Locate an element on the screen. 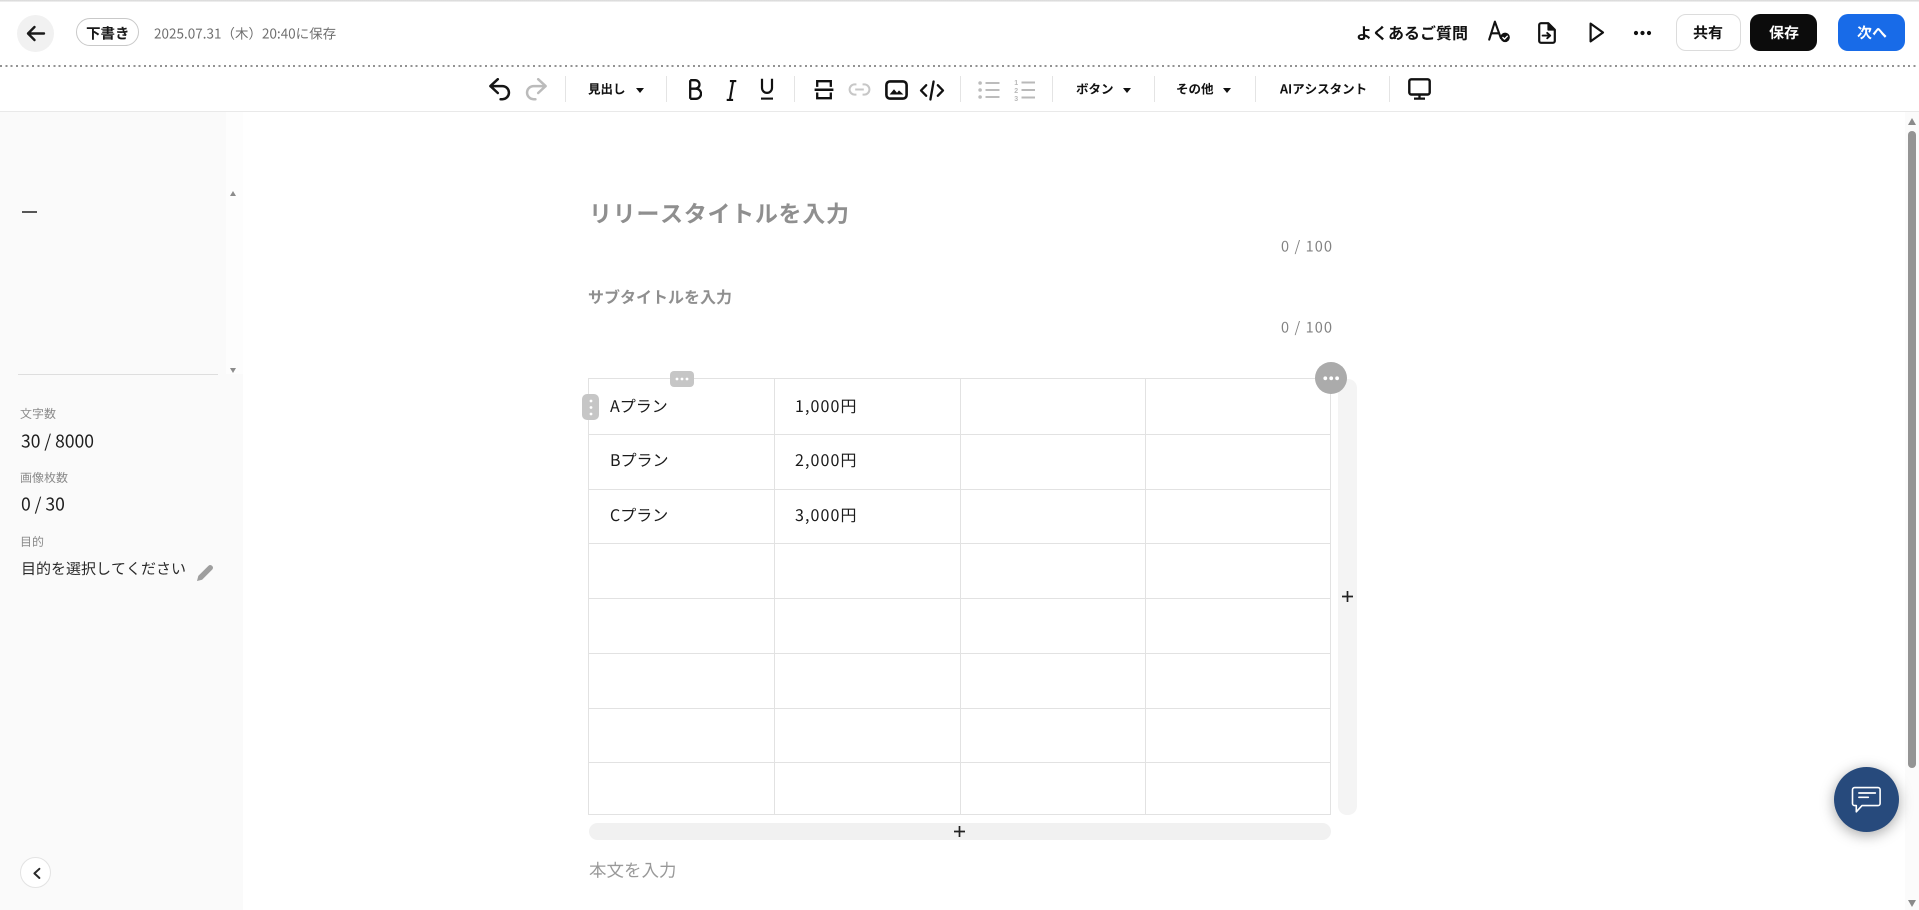 Image resolution: width=1919 pixels, height=910 pixels. svg-text: 1 is located at coordinates (1016, 83).